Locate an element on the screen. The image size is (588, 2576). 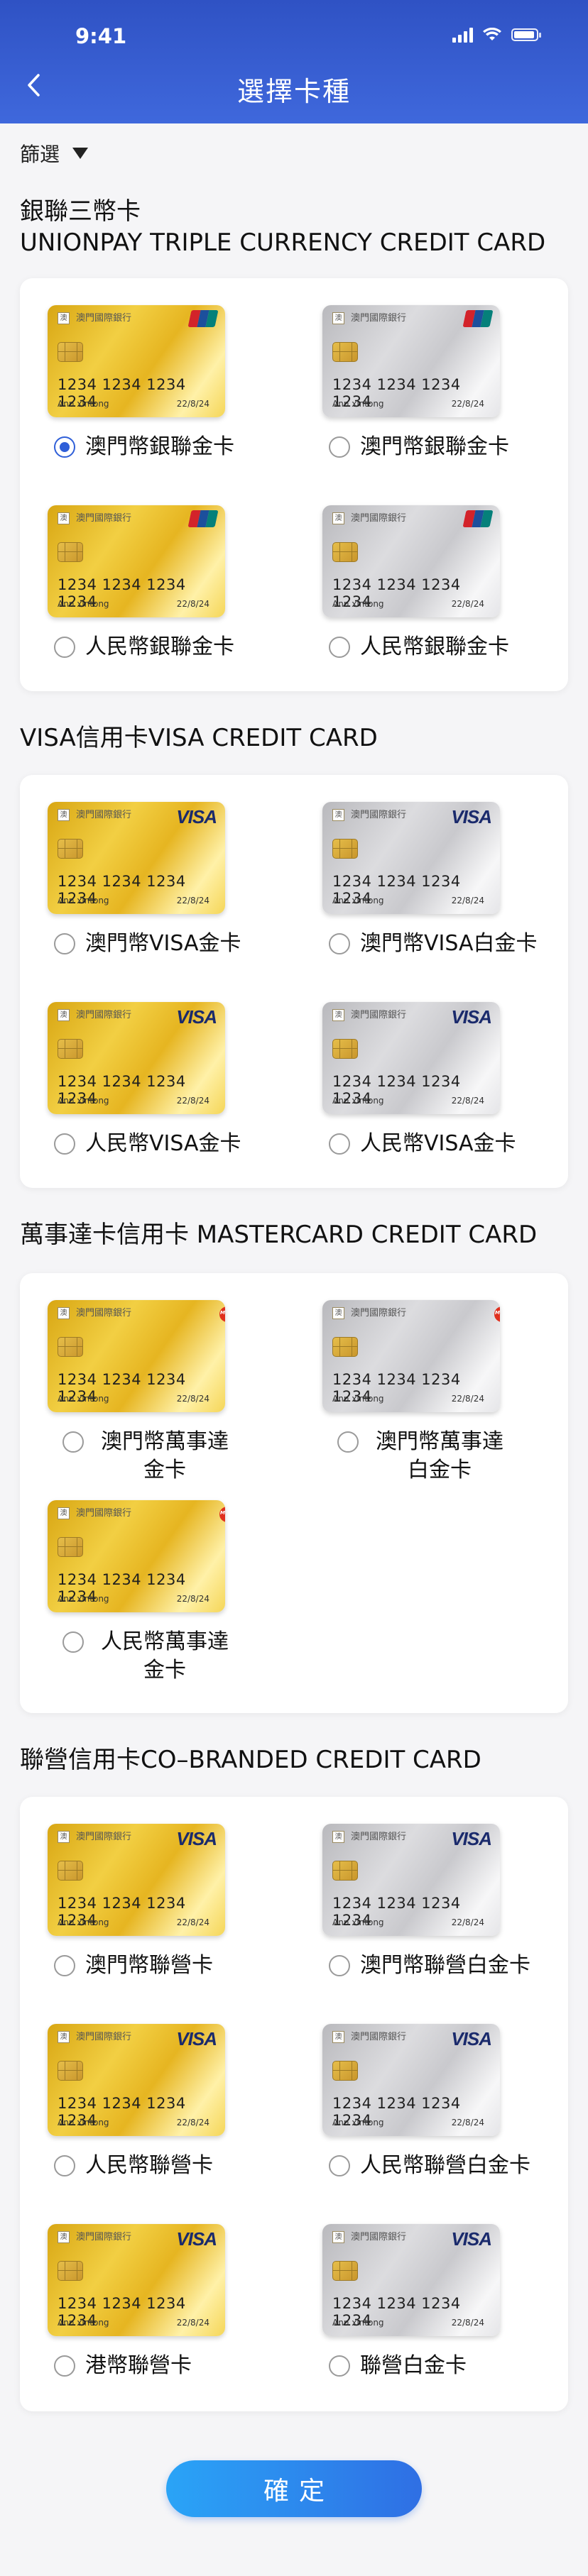
card-type-option: 澳門幣VISA金卡 is located at coordinates (148, 944).